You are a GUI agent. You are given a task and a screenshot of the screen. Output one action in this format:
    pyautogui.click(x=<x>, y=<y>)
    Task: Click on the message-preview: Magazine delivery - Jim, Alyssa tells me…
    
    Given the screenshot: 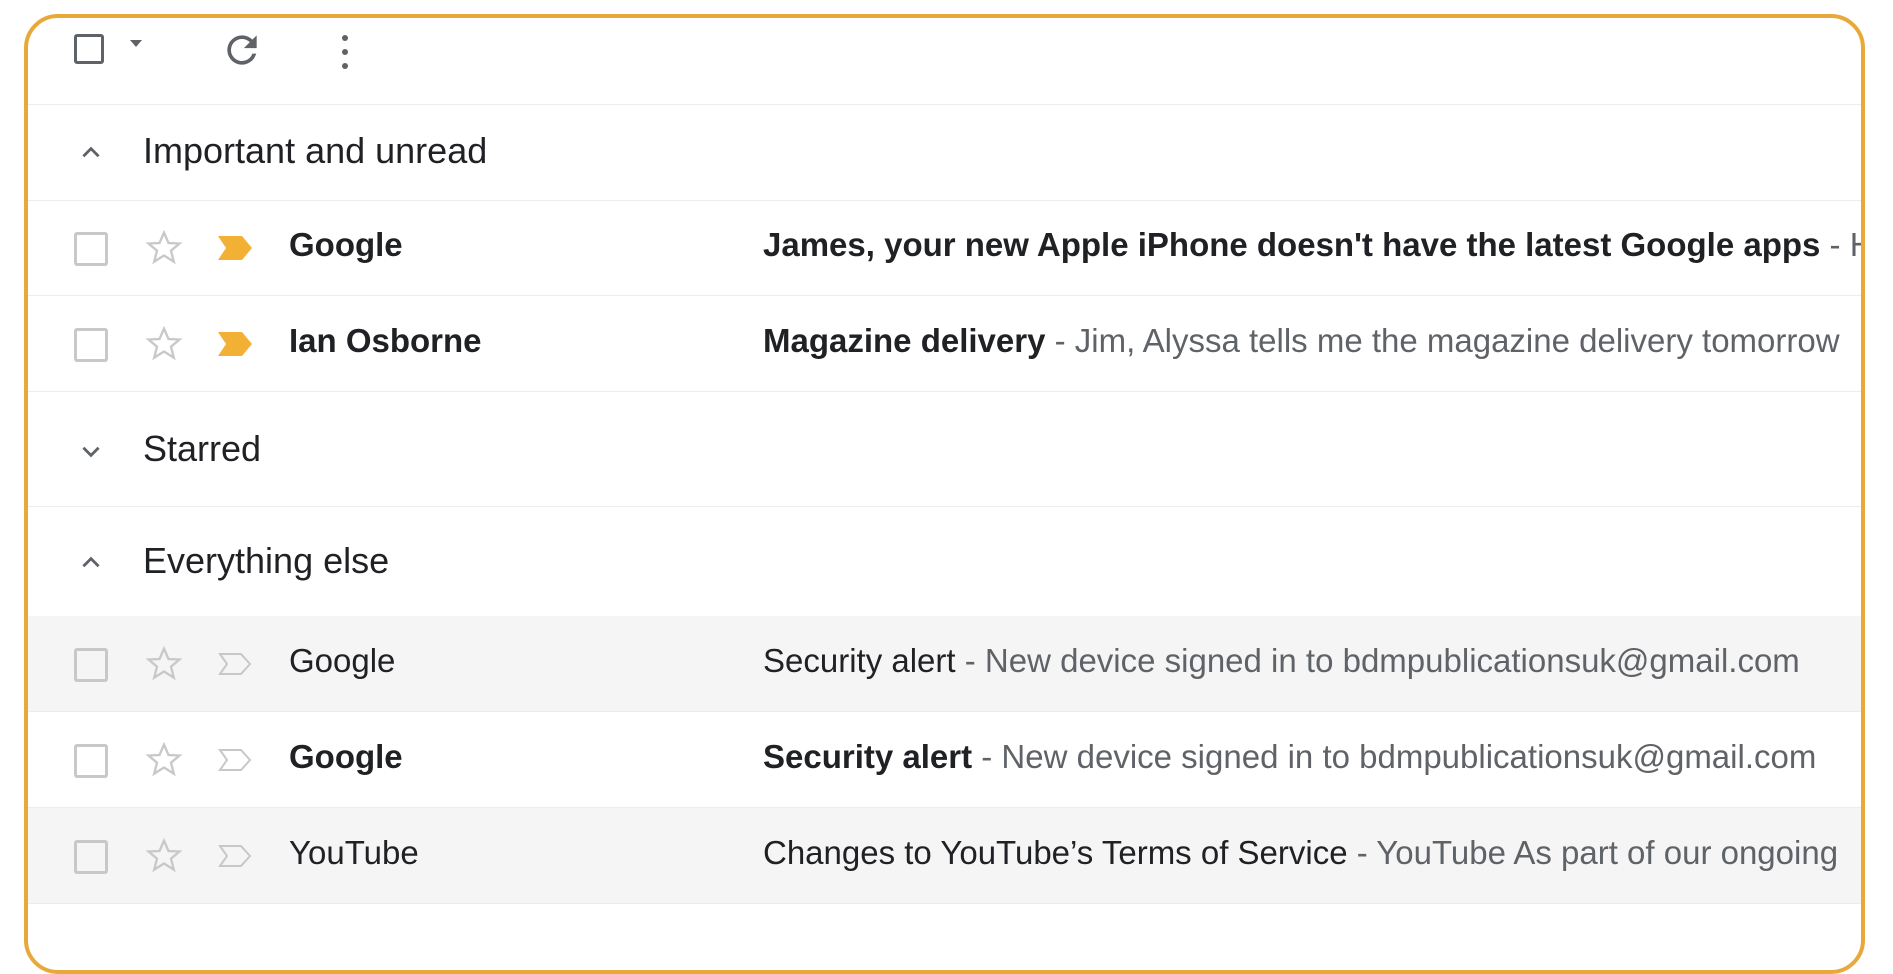 What is the action you would take?
    pyautogui.click(x=1312, y=341)
    